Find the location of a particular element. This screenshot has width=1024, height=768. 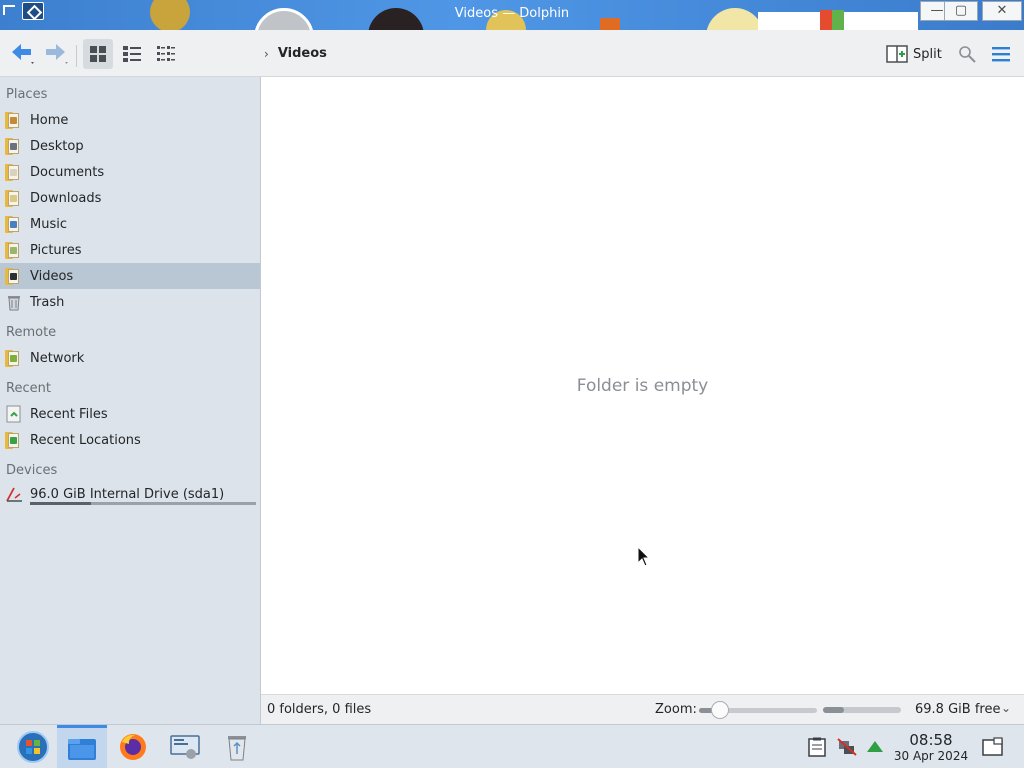

icons-view-button is located at coordinates (98, 54).